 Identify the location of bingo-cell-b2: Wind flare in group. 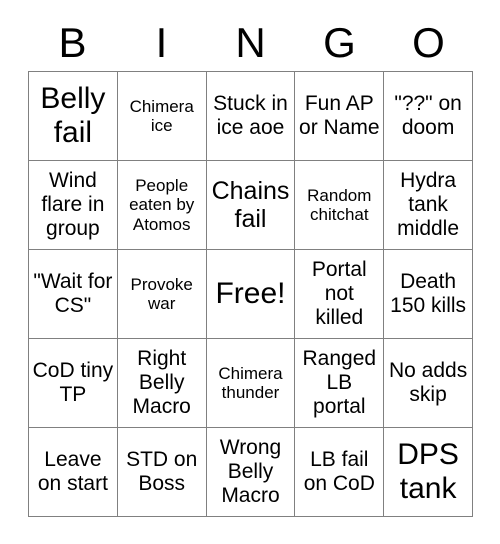
(73, 205).